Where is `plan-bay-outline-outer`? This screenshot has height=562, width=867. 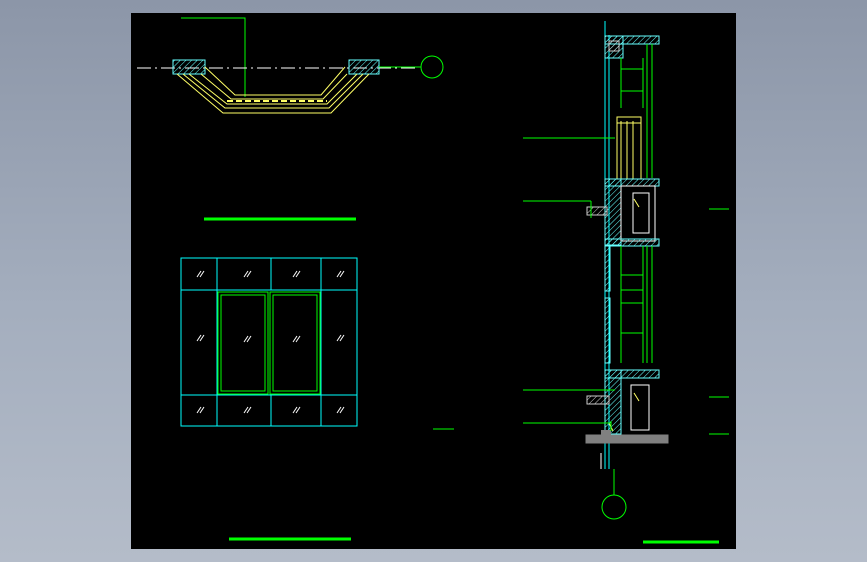
plan-bay-outline-outer is located at coordinates (273, 93).